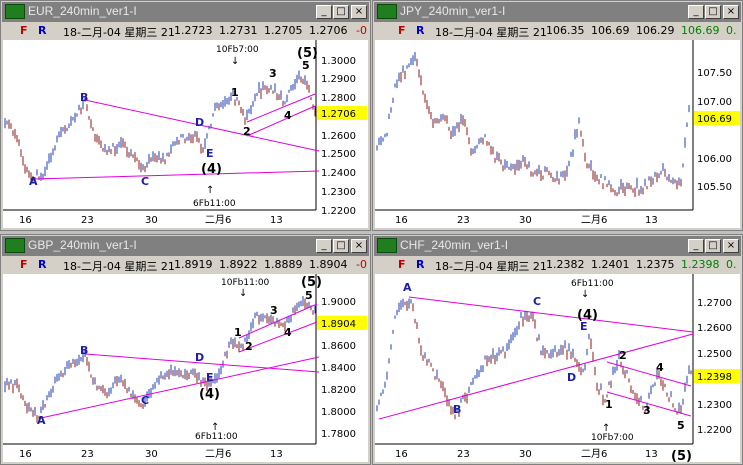  I want to click on quote-open: 106.35, so click(565, 30).